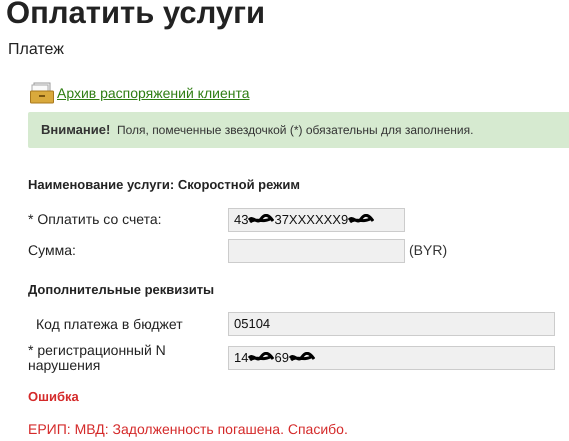  What do you see at coordinates (122, 289) in the screenshot?
I see `section-heading: Дополнительные реквизиты` at bounding box center [122, 289].